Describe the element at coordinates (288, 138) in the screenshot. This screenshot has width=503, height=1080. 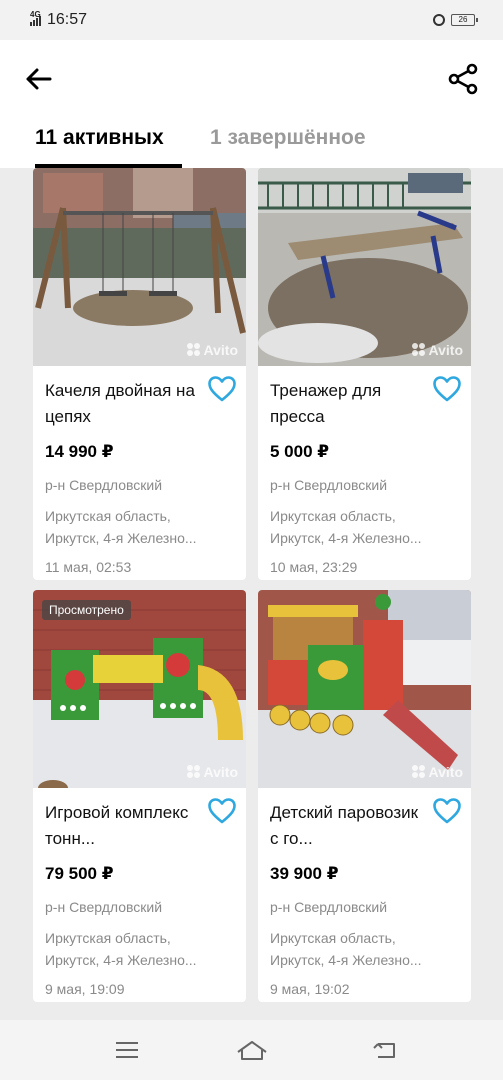
I see `tab-finished: 1 завершённое` at that location.